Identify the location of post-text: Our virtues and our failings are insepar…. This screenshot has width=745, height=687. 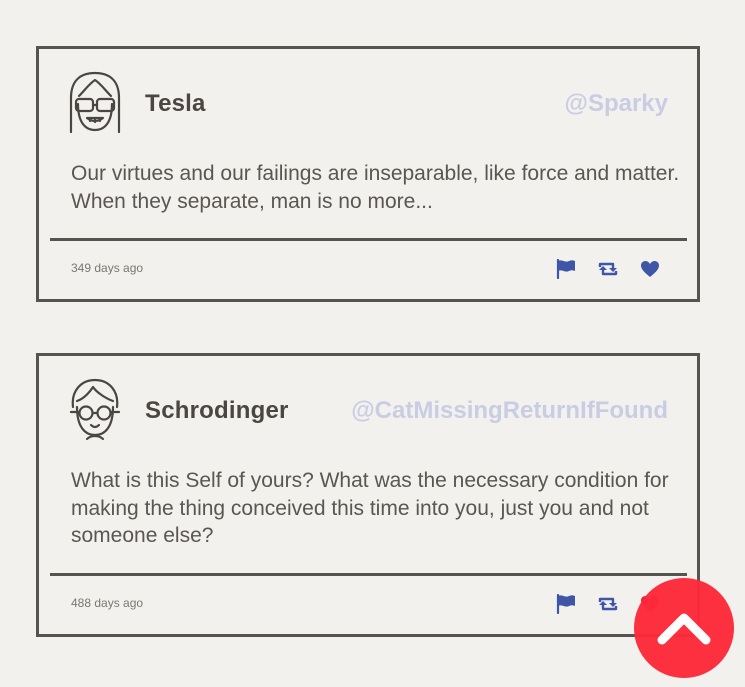
(375, 187).